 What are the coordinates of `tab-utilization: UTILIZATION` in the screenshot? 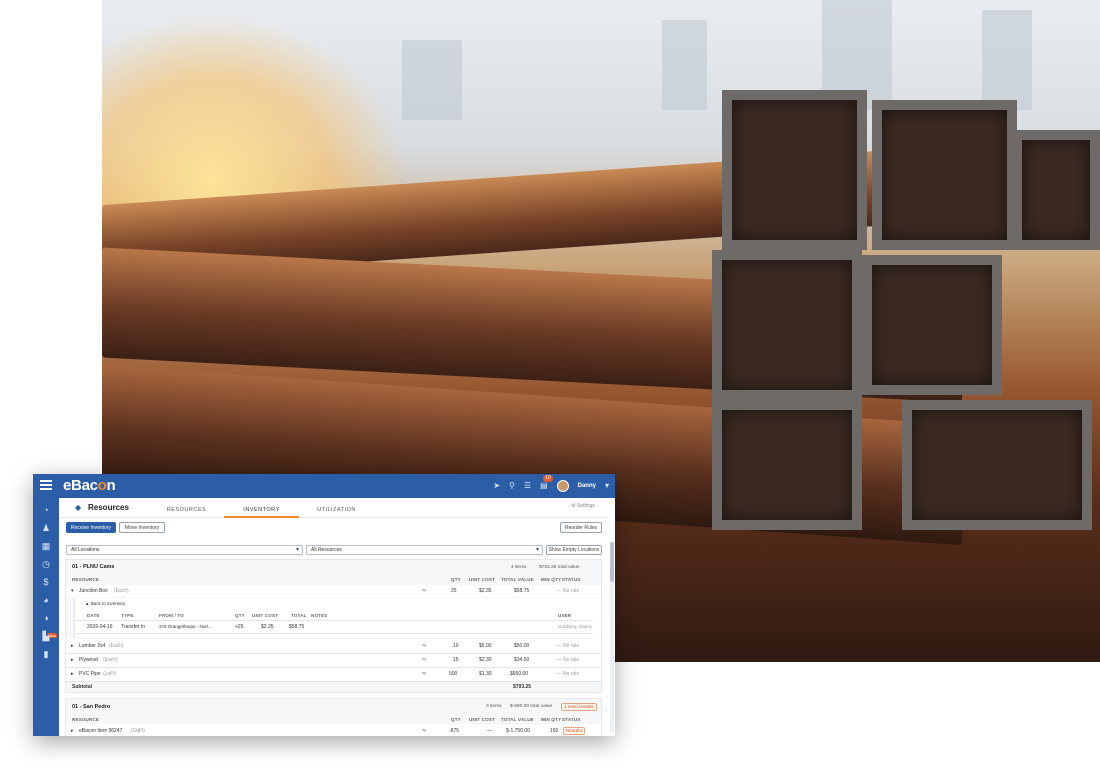 It's located at (336, 508).